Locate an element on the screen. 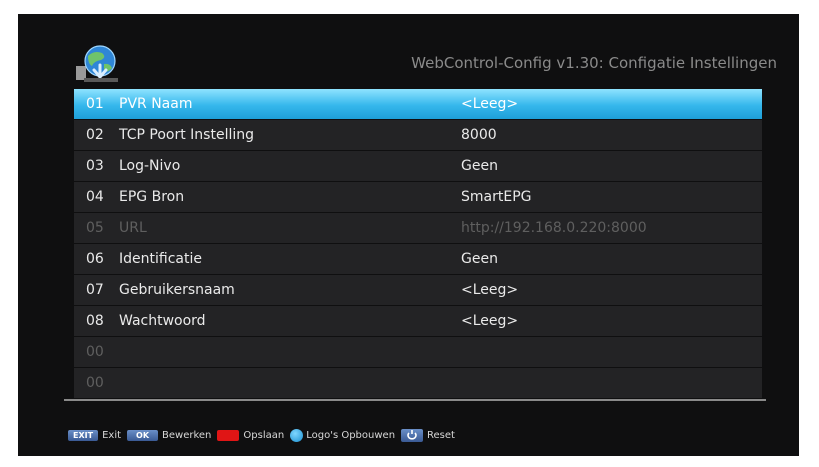 The image size is (819, 467). row-number: 04 is located at coordinates (95, 197).